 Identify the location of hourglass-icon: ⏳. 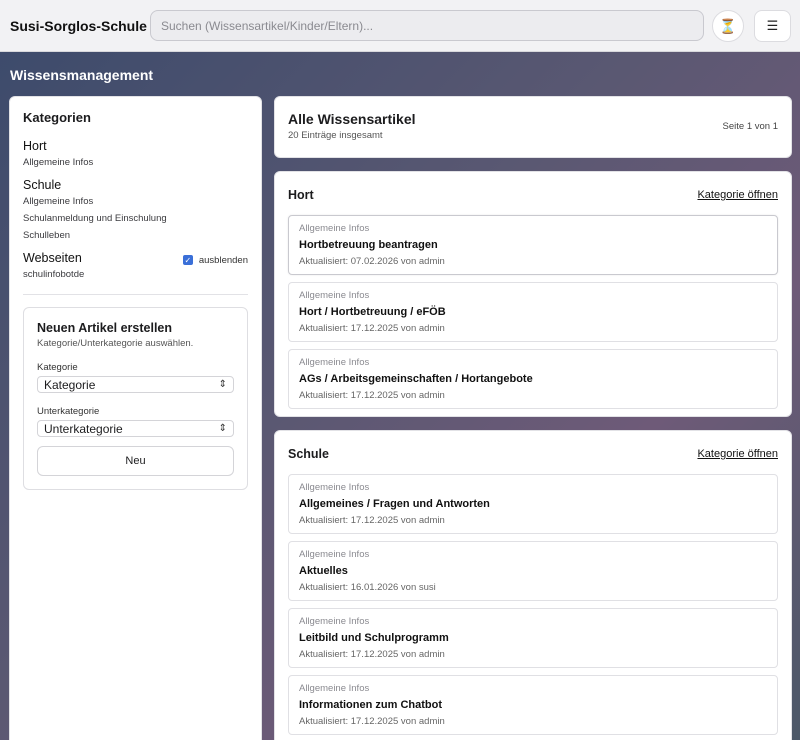
(728, 25).